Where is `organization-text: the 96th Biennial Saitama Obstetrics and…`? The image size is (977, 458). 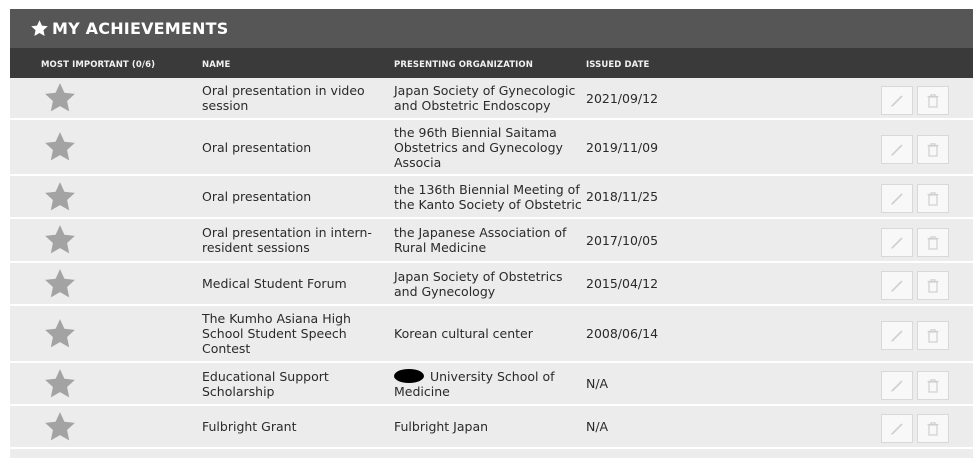
organization-text: the 96th Biennial Saitama Obstetrics and… is located at coordinates (478, 147).